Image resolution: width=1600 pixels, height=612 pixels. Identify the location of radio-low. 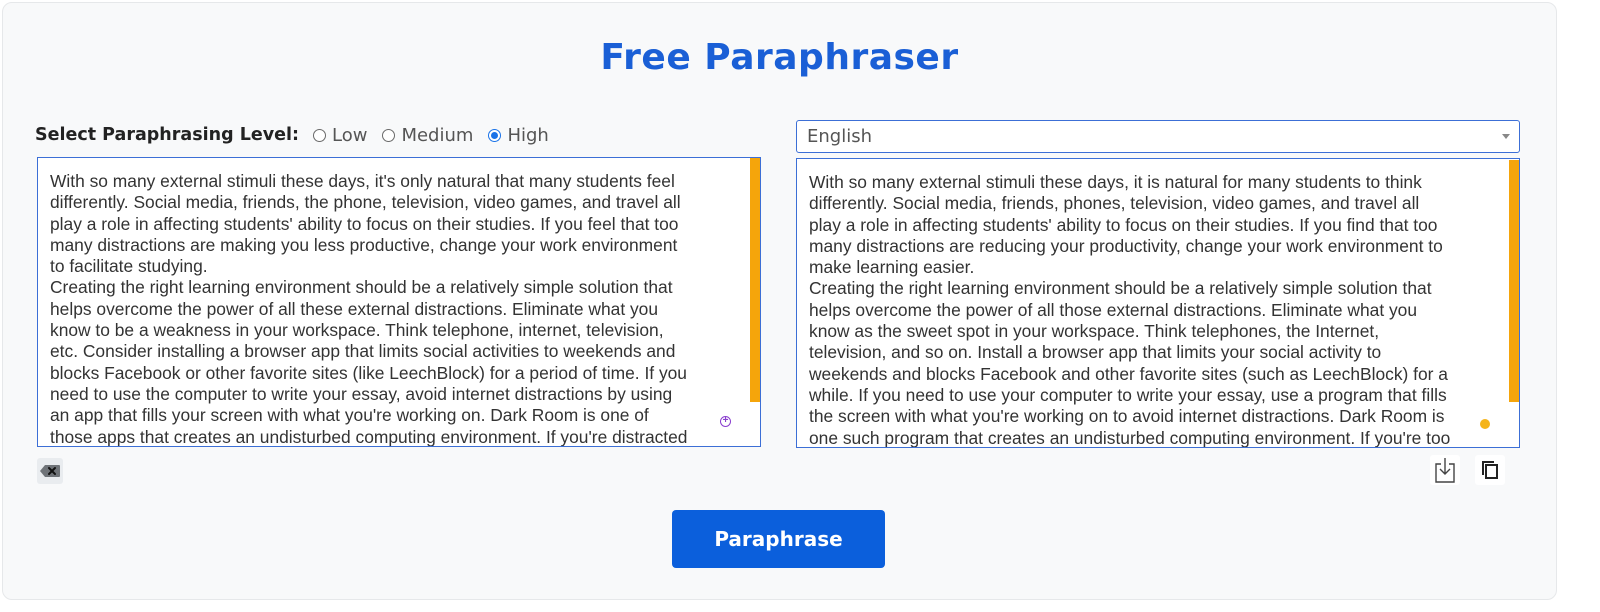
(319, 135).